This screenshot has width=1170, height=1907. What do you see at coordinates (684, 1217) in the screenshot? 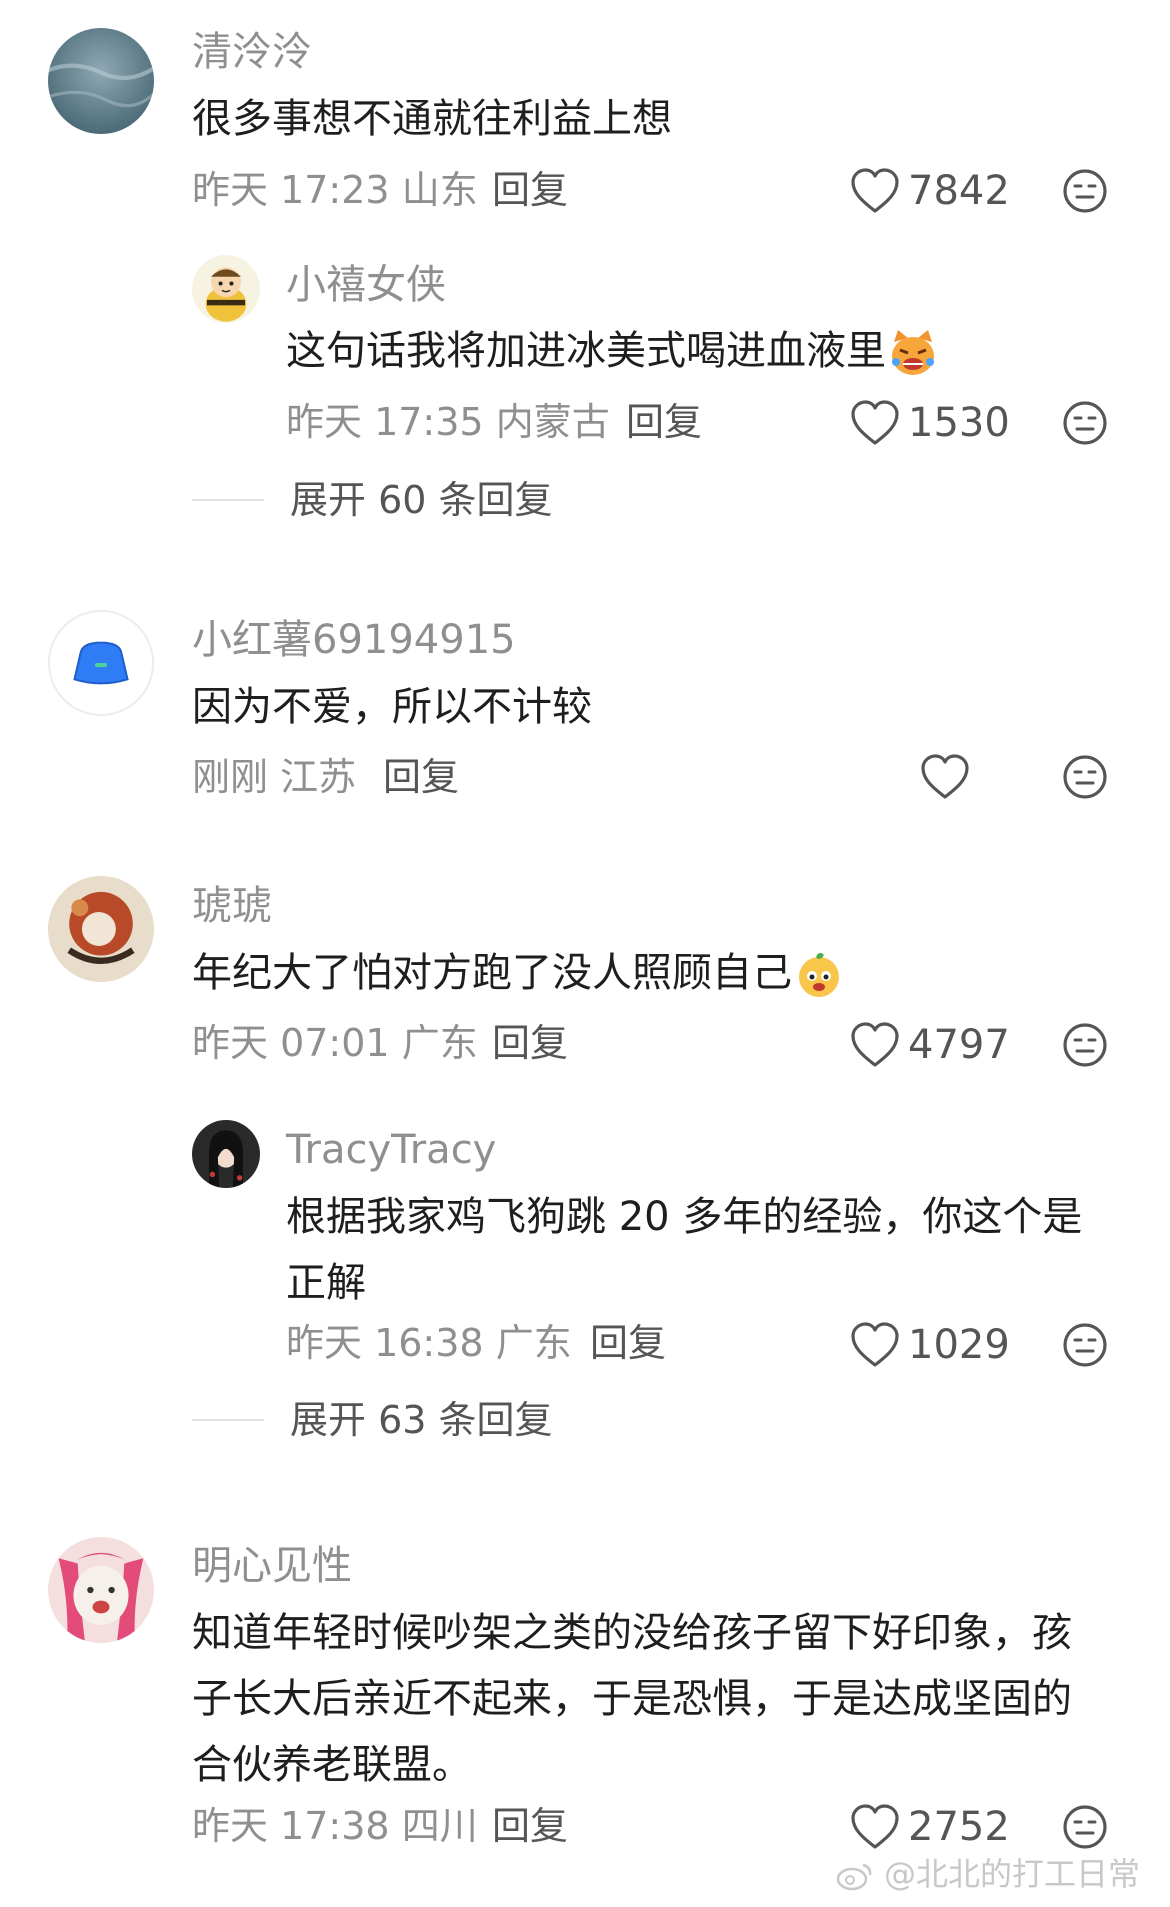
I see `reply-text-line-1: 根据我家鸡飞狗跳 20 多年的经验，你这个是` at bounding box center [684, 1217].